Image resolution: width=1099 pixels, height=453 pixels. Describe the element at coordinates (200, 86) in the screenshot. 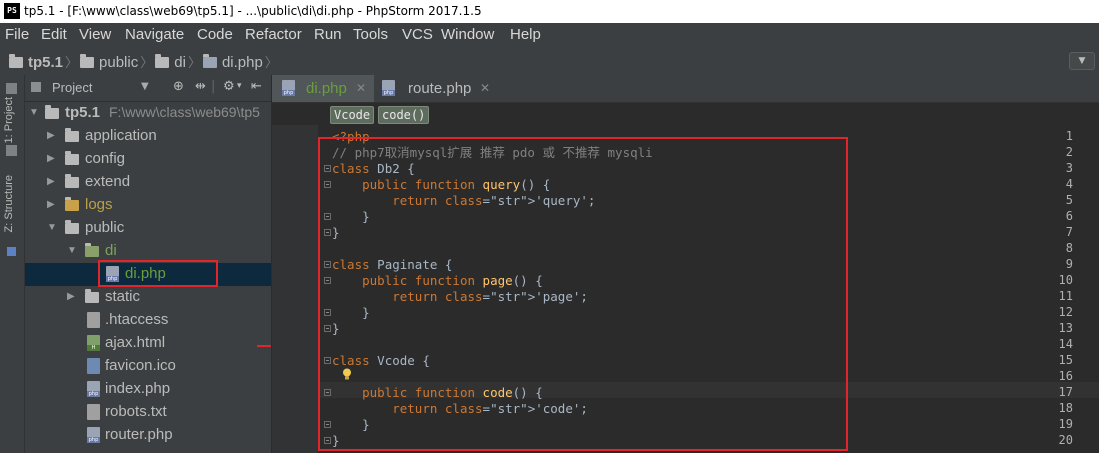

I see `collapse-all-icon: ⇹` at that location.